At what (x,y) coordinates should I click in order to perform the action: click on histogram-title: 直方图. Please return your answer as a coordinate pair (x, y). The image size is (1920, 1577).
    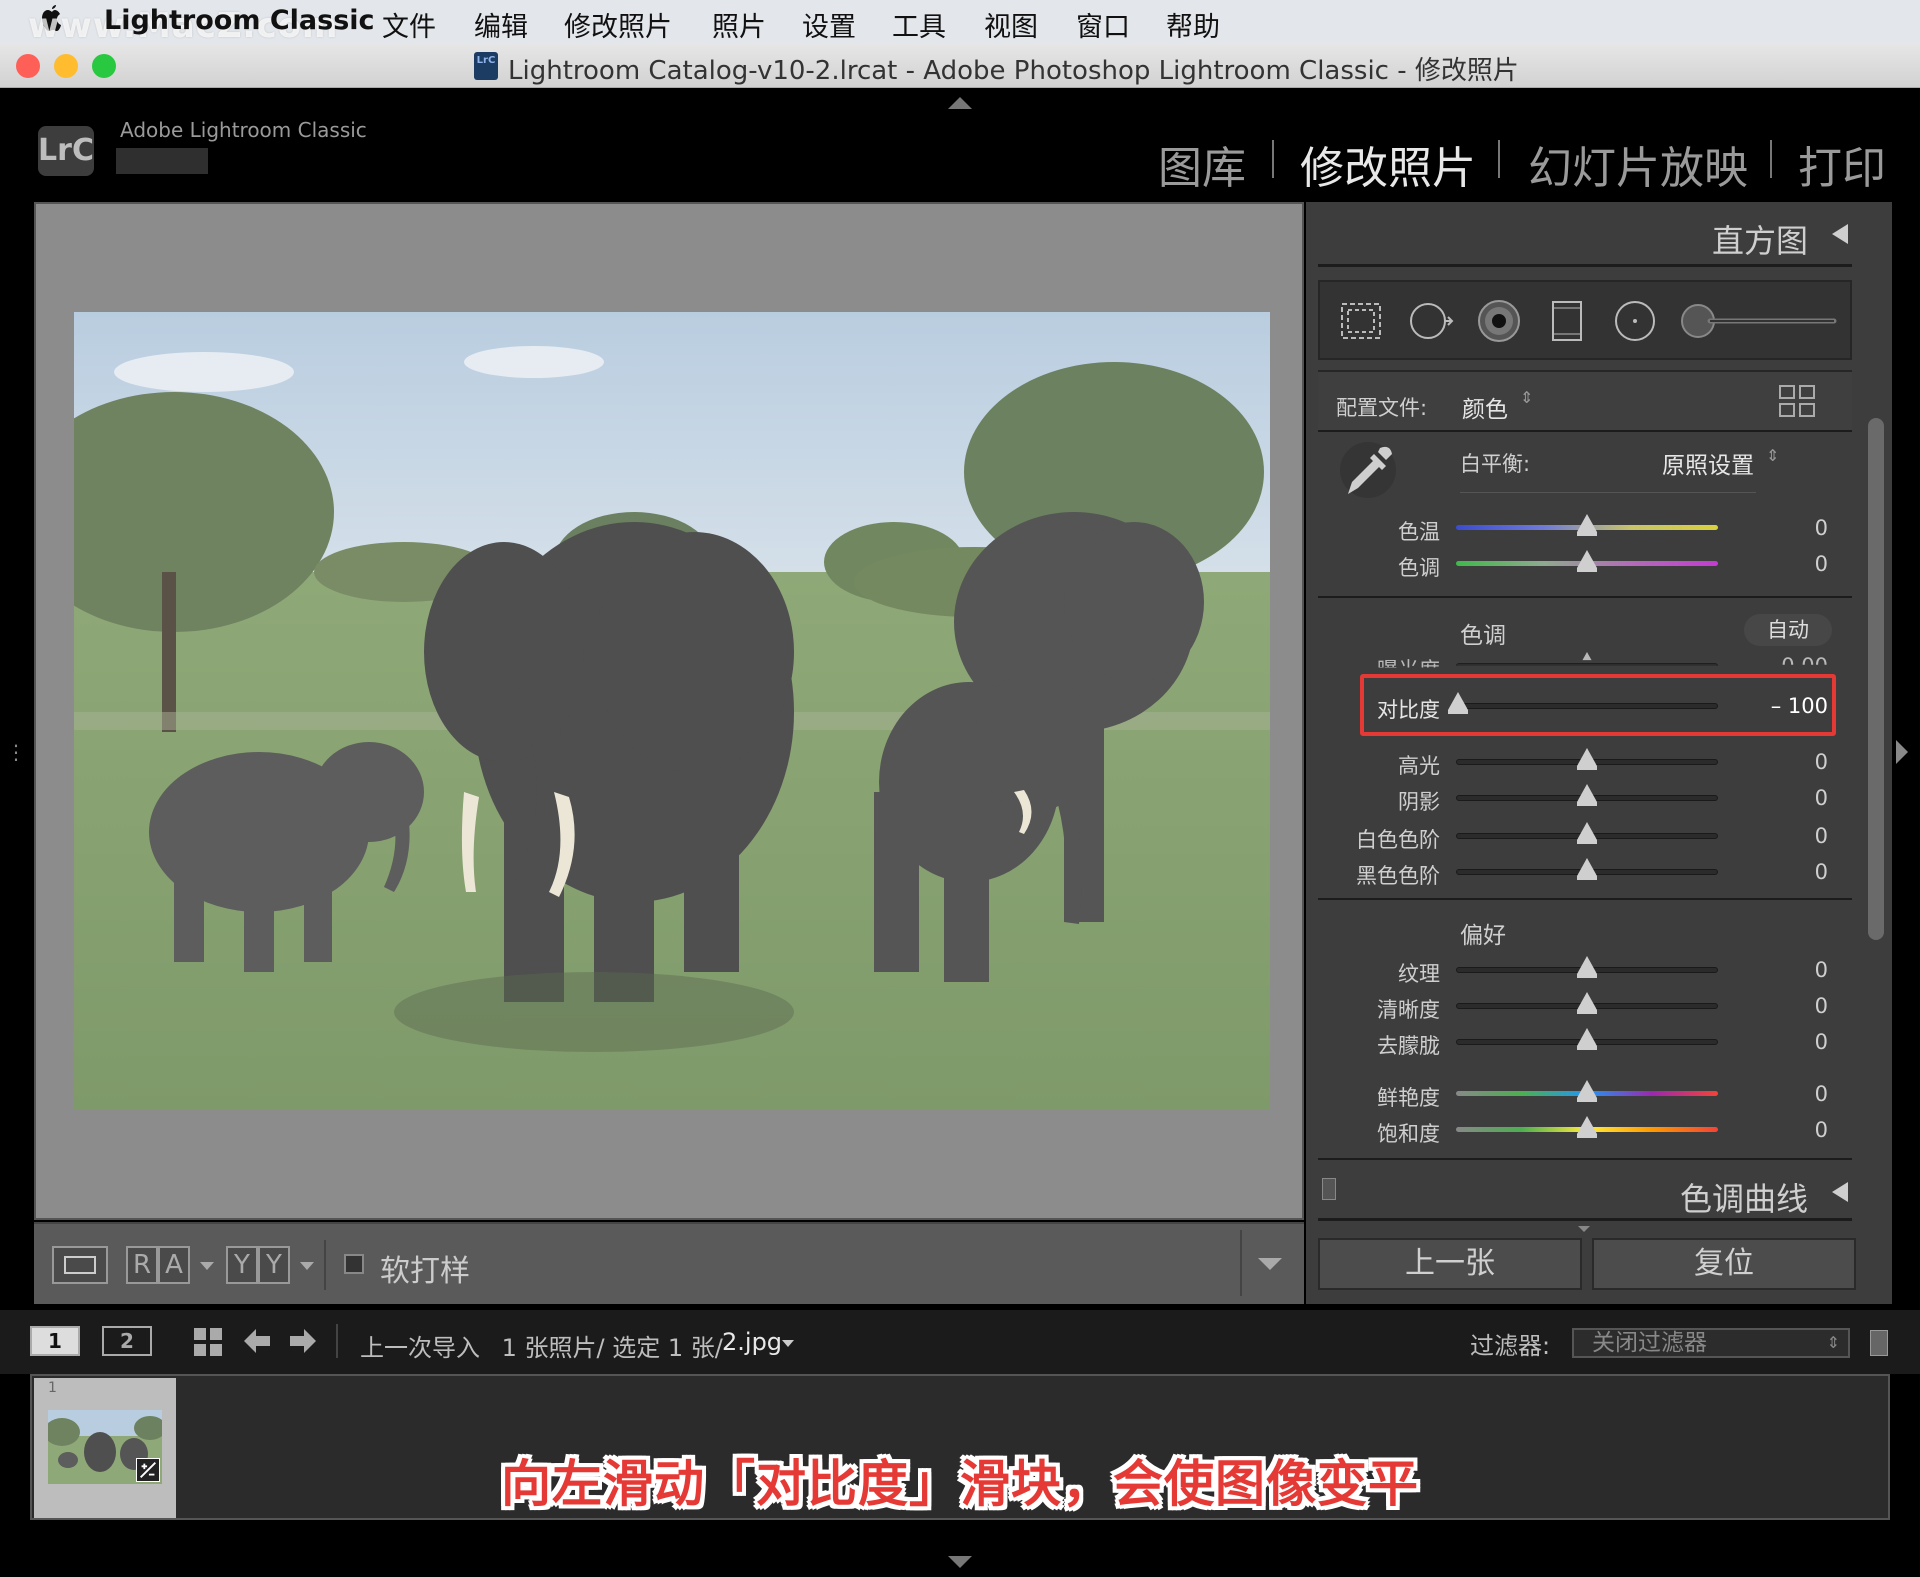
    Looking at the image, I should click on (1759, 241).